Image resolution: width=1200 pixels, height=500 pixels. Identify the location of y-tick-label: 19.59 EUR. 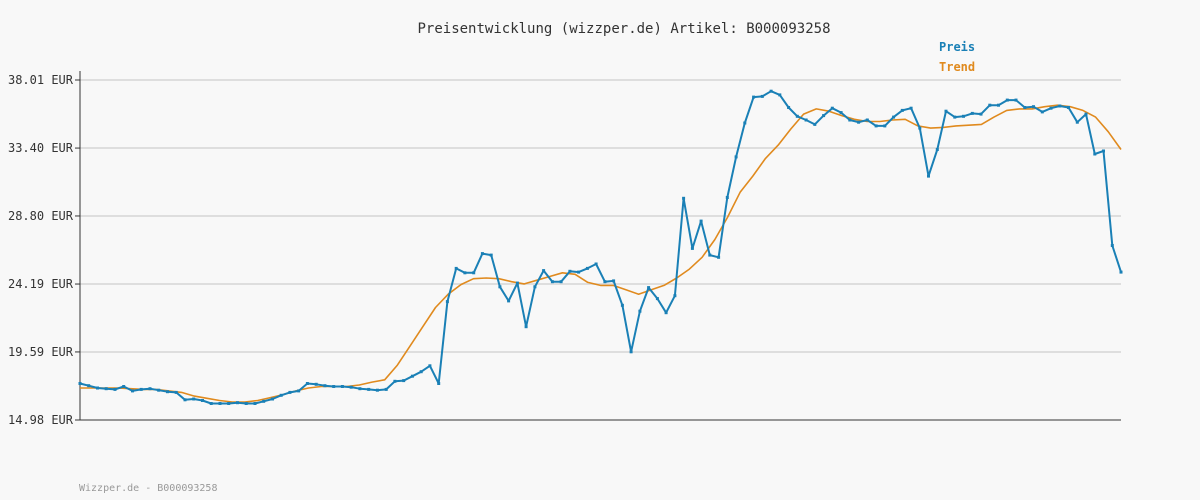
(41, 352).